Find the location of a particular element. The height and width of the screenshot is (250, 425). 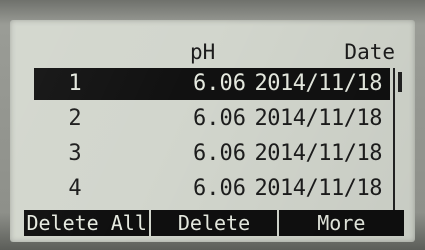

column-header-ph: pH is located at coordinates (203, 52).